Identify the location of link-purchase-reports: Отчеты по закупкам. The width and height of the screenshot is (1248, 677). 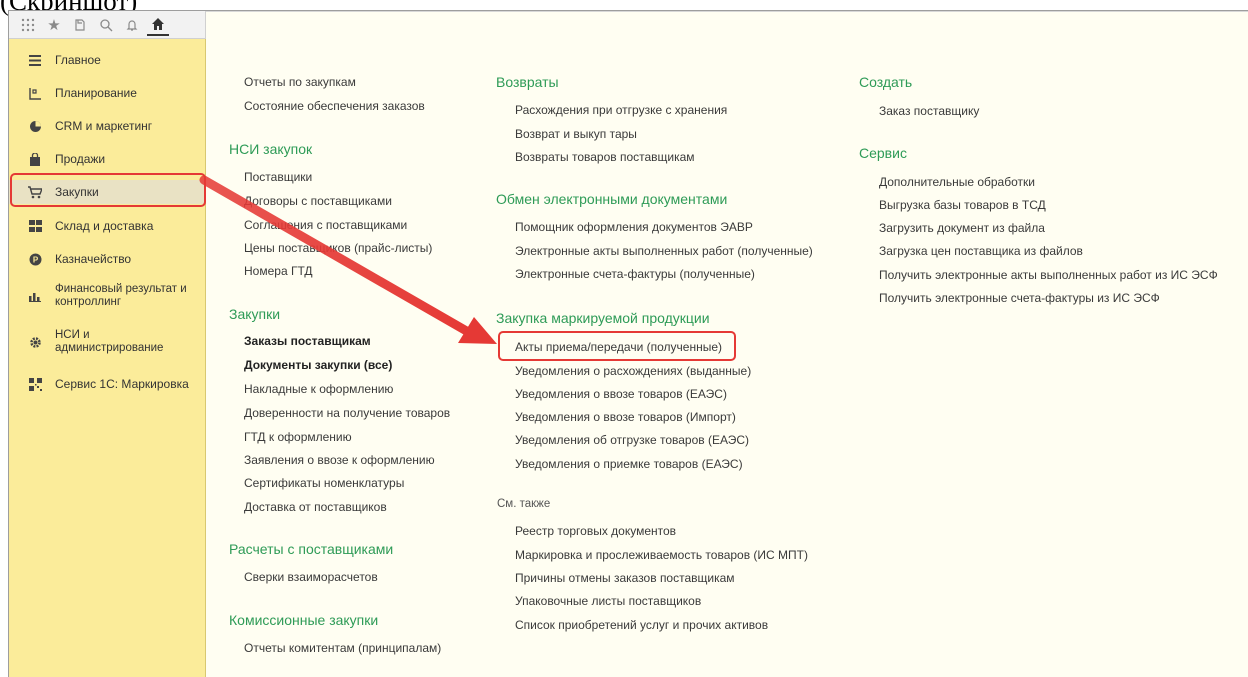
(300, 82).